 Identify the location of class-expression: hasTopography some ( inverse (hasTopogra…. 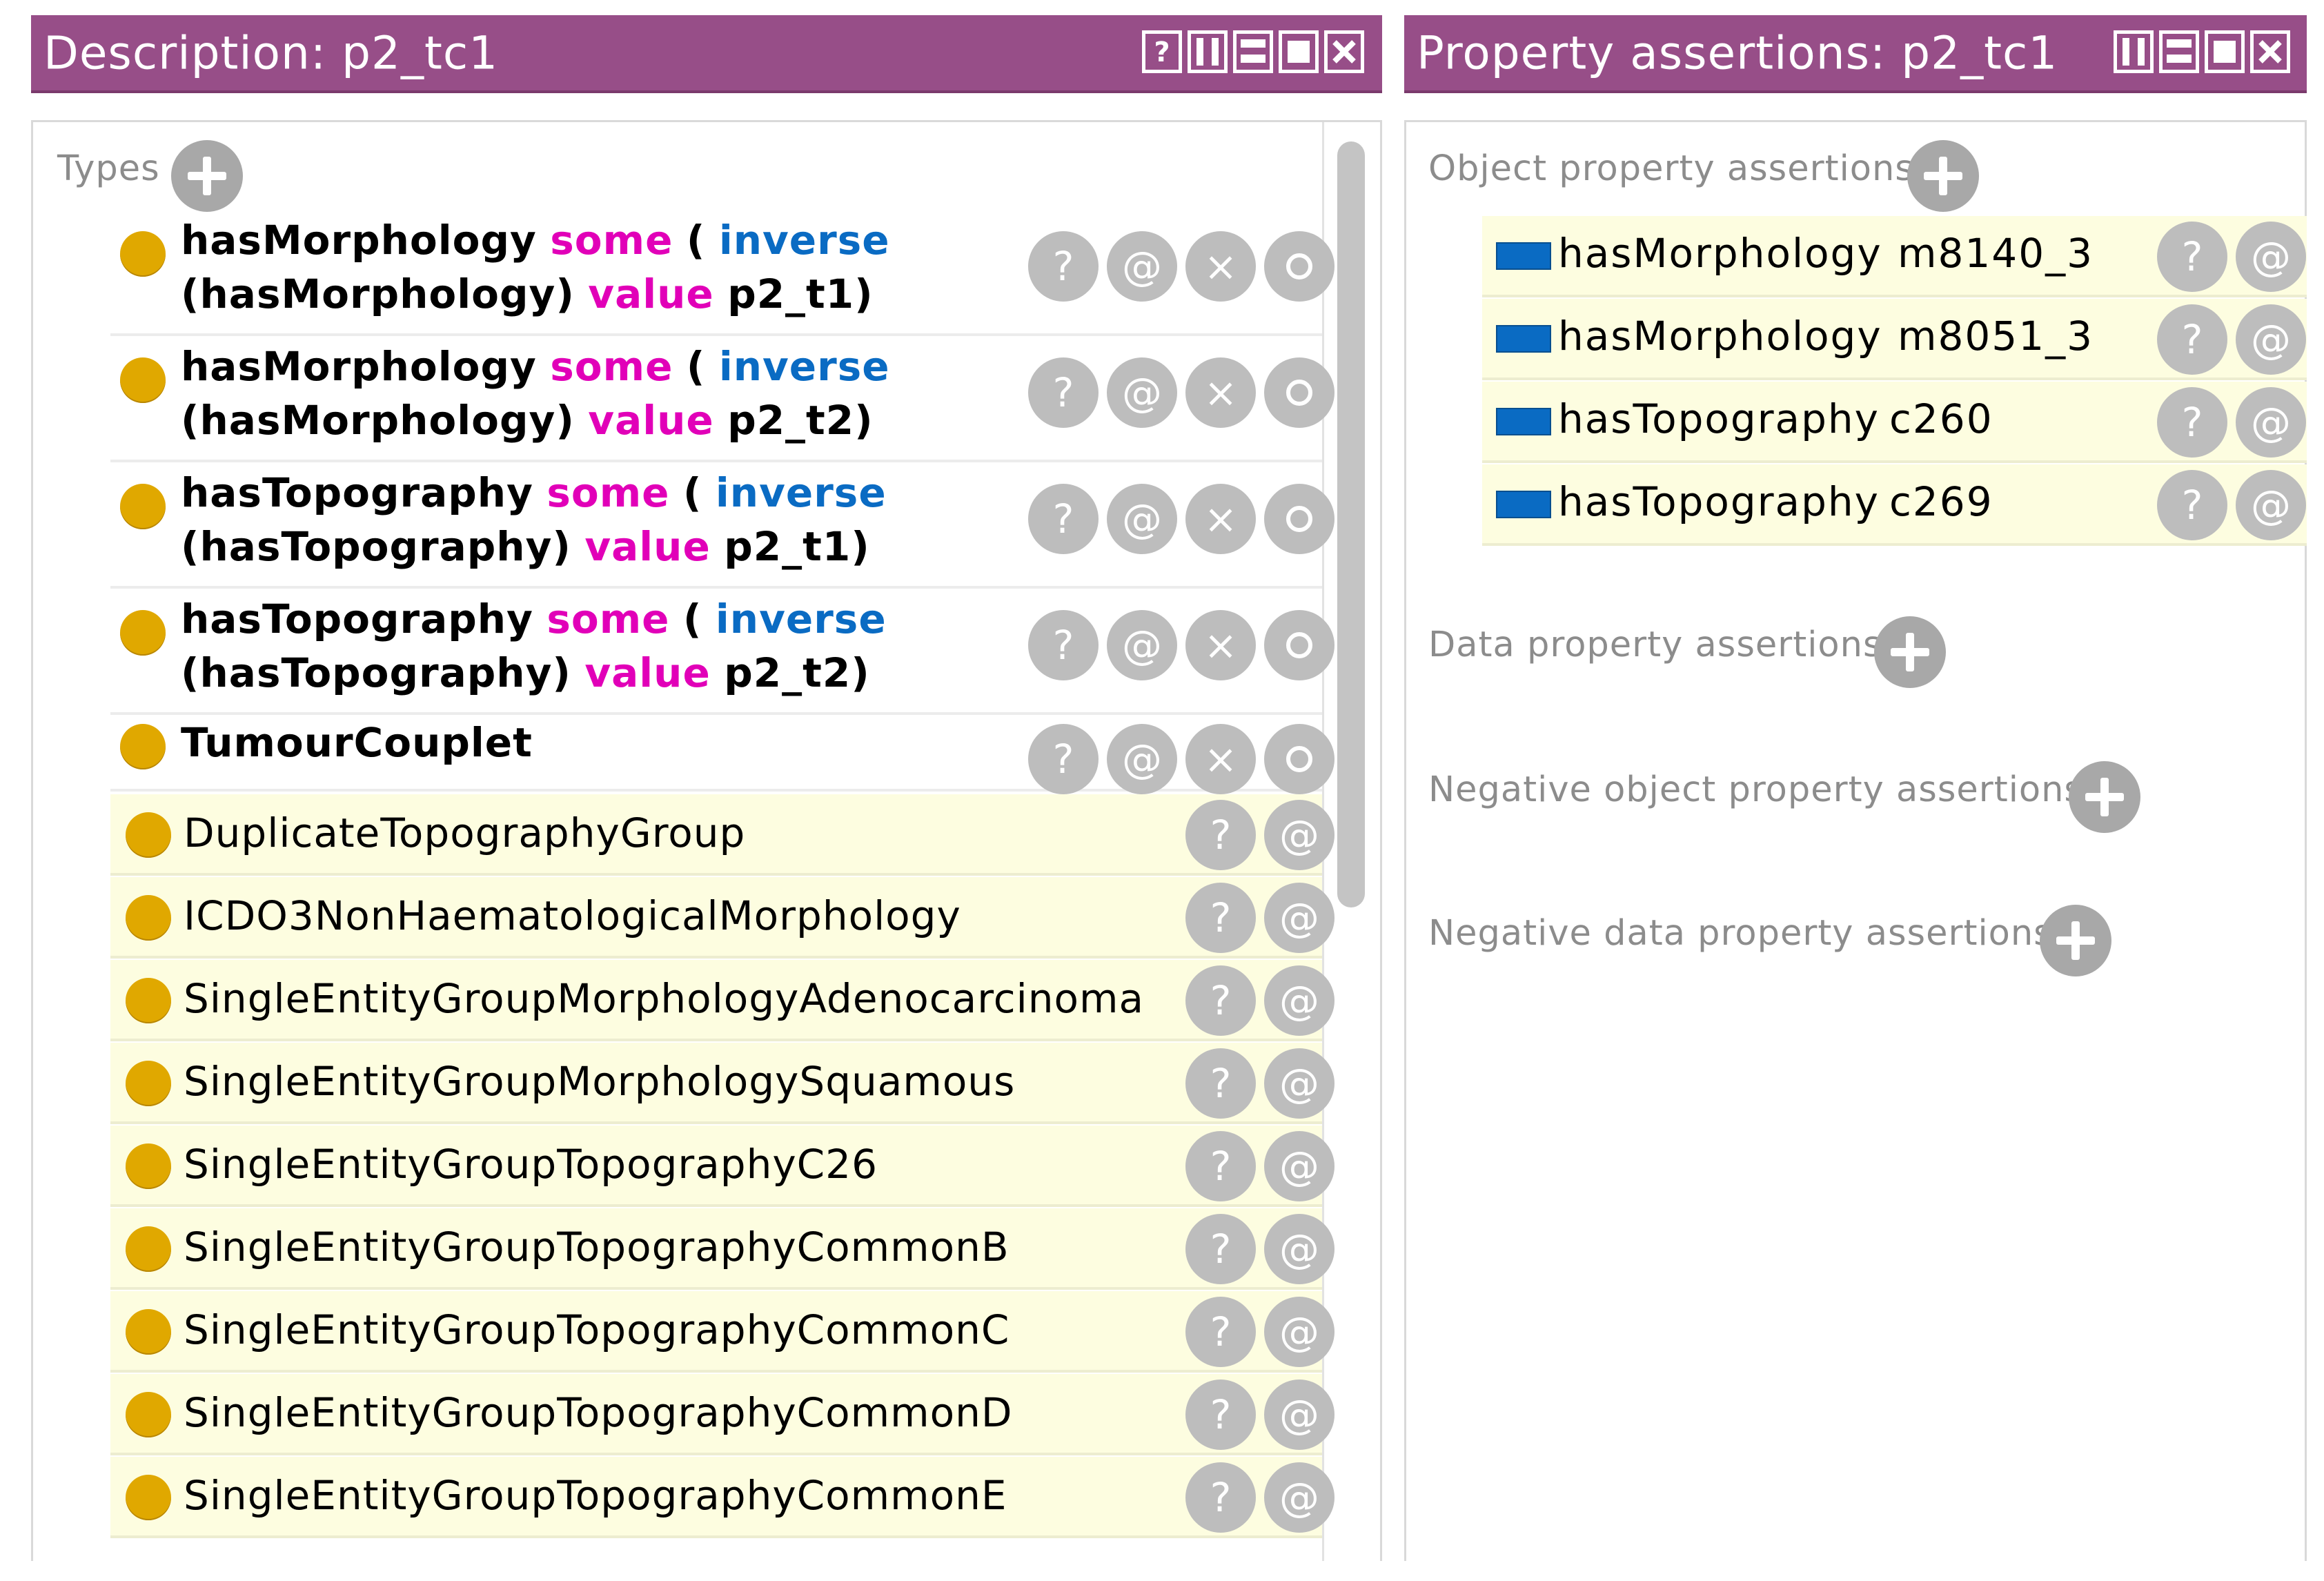
(534, 519).